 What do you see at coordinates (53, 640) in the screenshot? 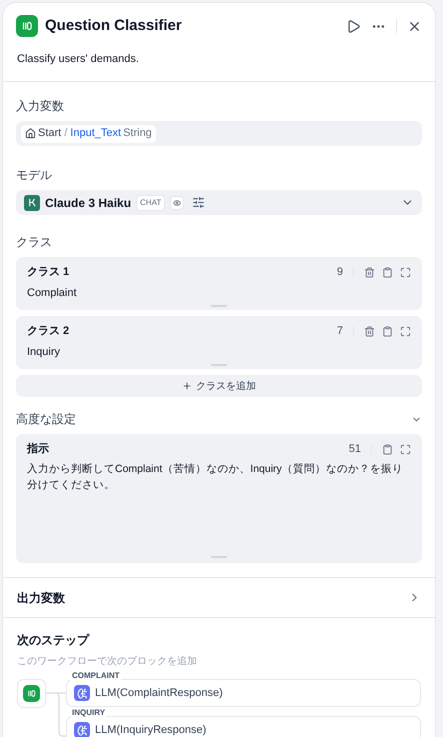
I see `next-step-title: 次のステップ` at bounding box center [53, 640].